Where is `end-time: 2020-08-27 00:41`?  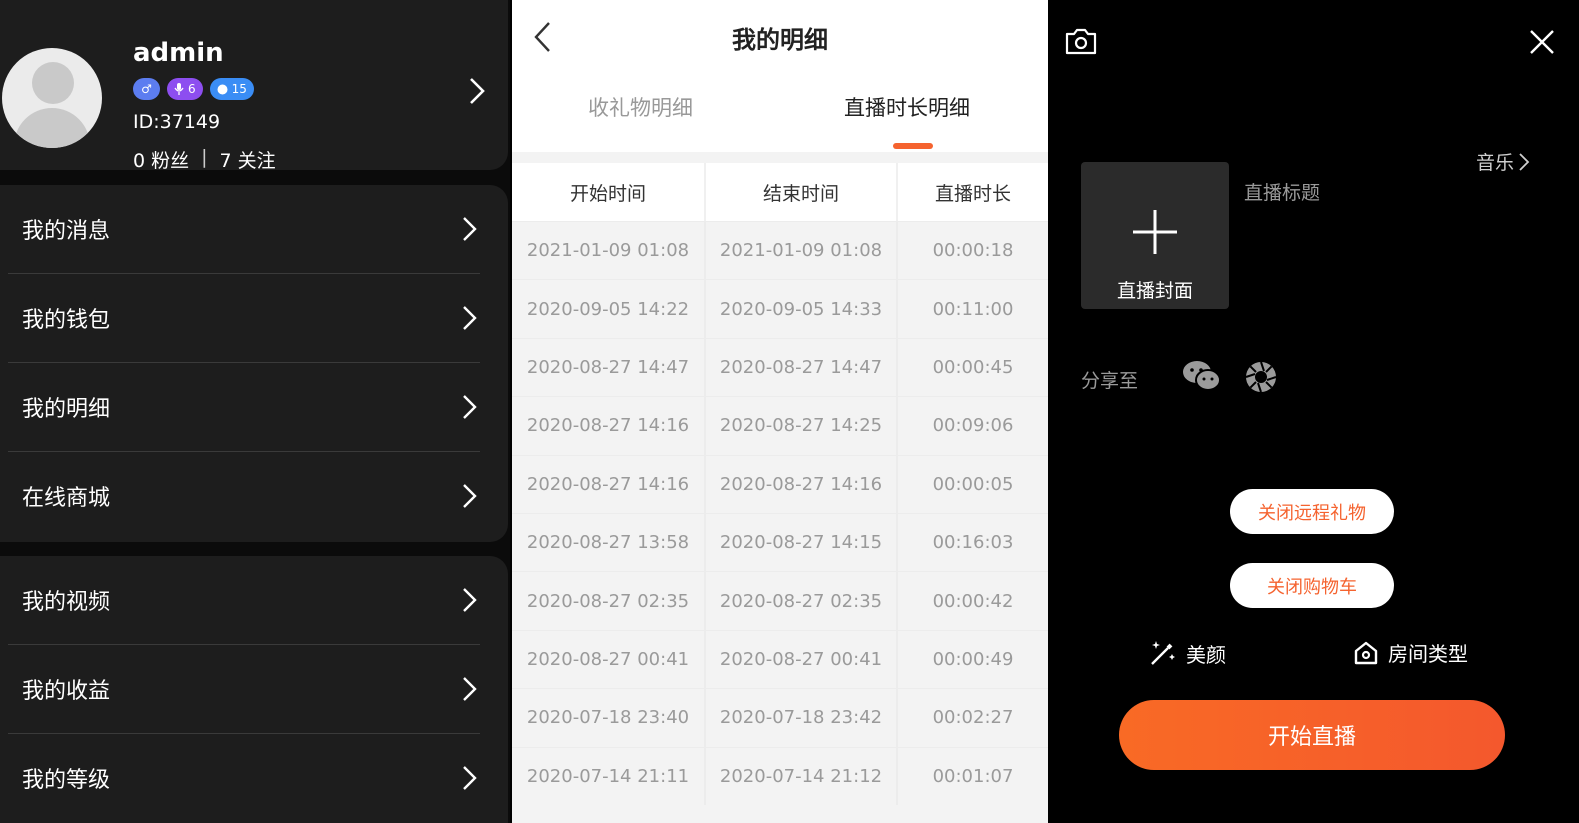
end-time: 2020-08-27 00:41 is located at coordinates (802, 659).